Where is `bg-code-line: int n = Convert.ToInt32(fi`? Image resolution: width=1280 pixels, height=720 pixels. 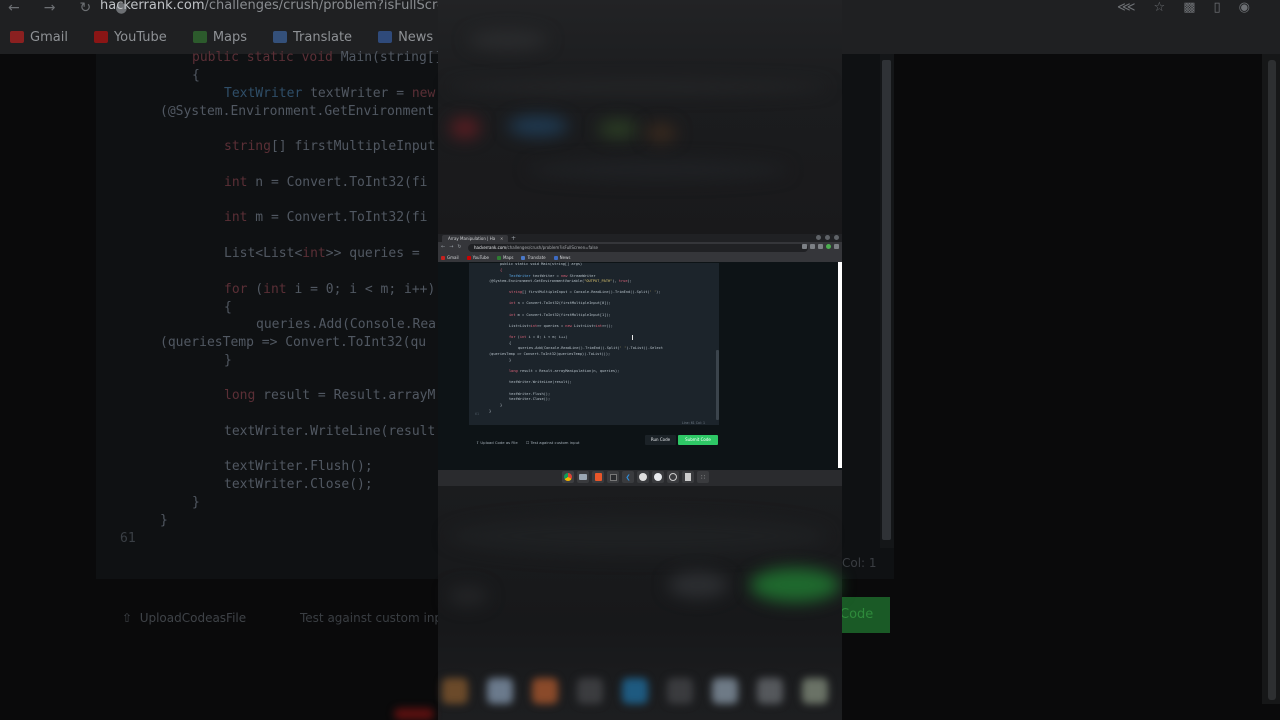 bg-code-line: int n = Convert.ToInt32(fi is located at coordinates (326, 182).